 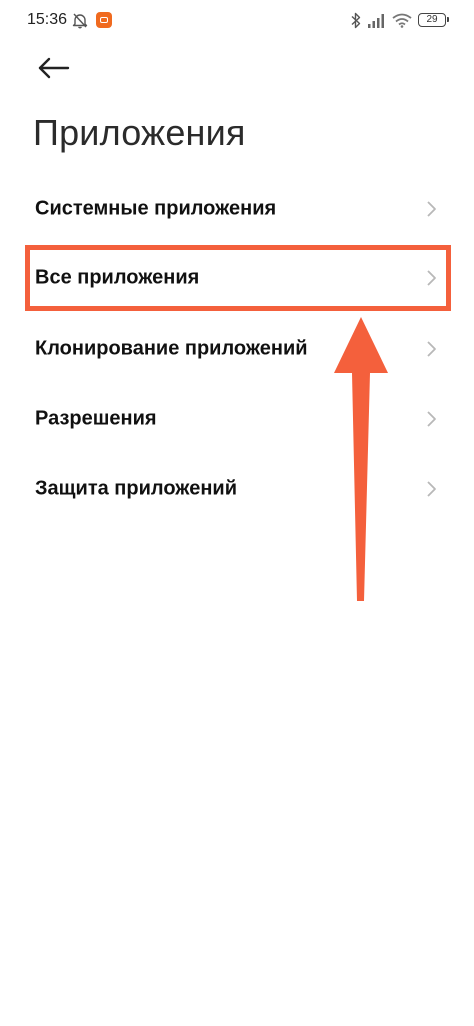 I want to click on menu-item-app-lock: Защита приложений, so click(x=237, y=489).